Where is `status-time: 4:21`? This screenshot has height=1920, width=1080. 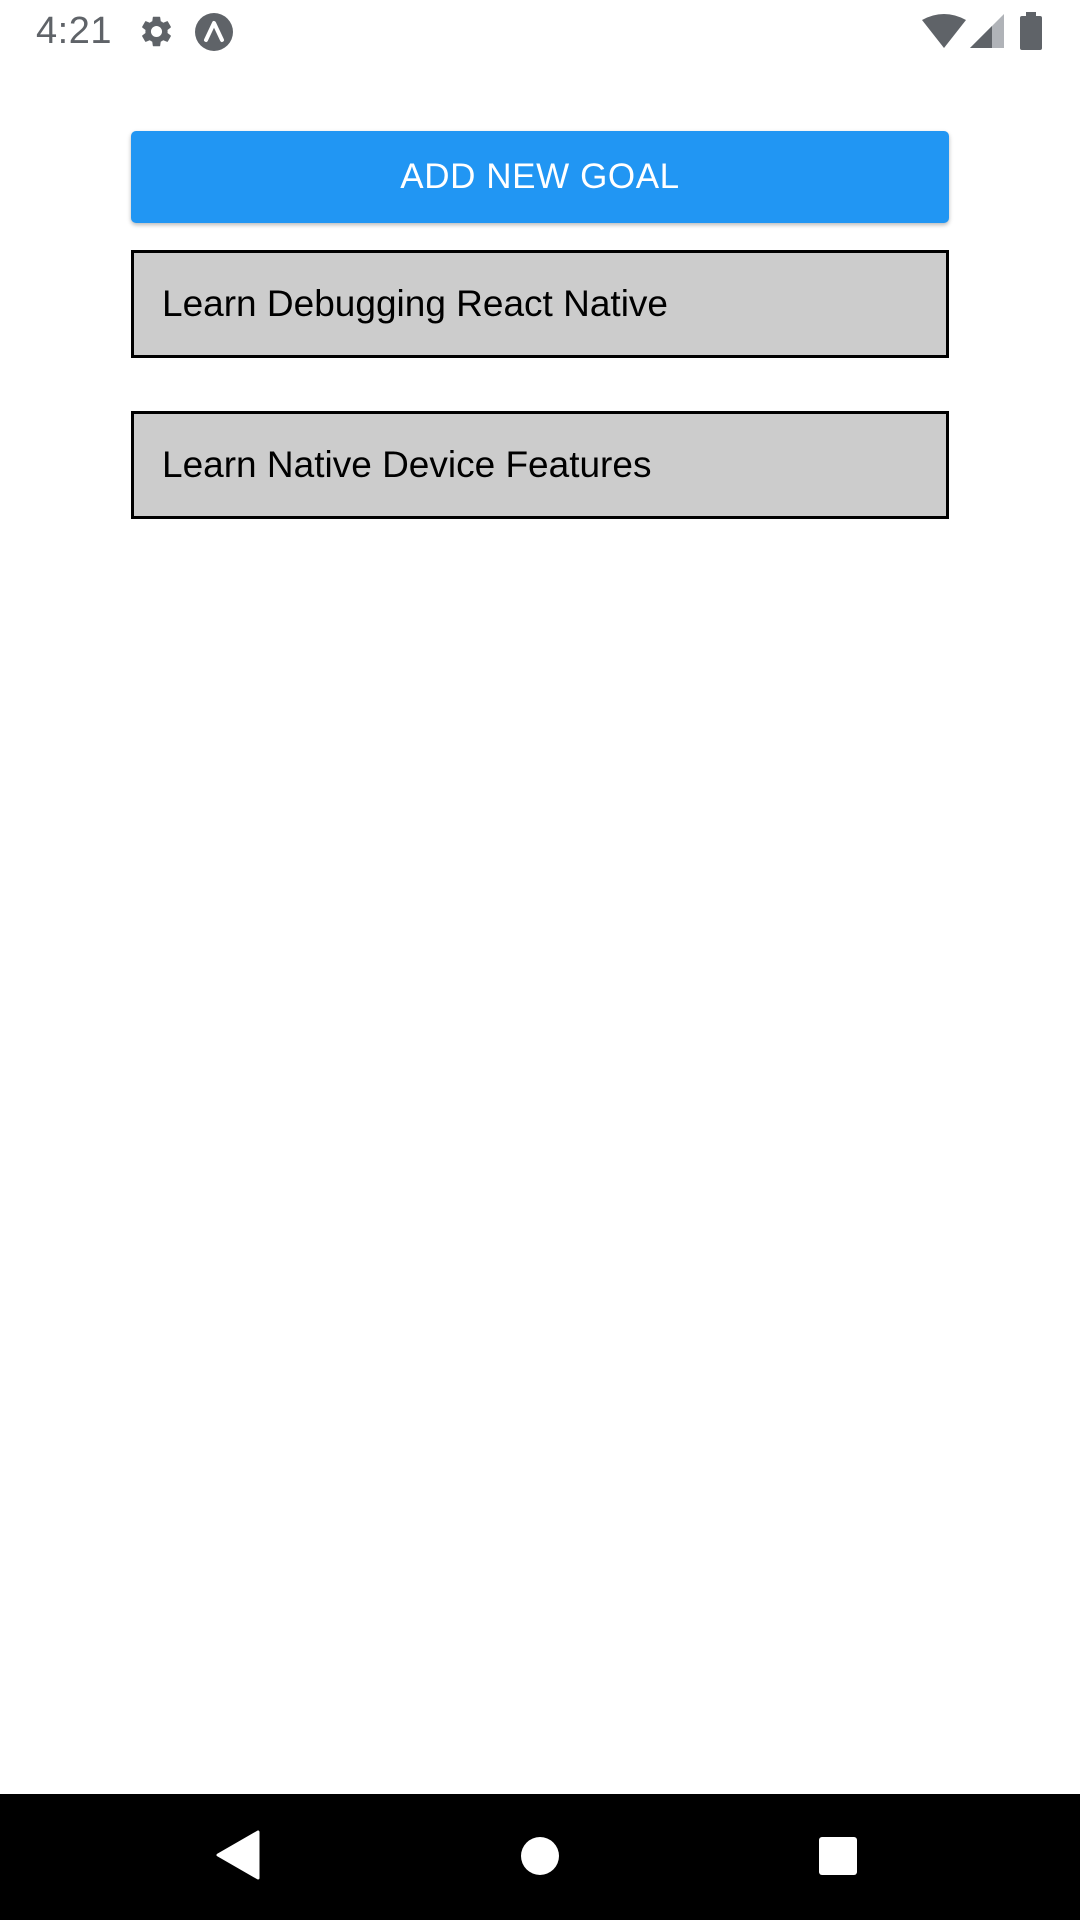 status-time: 4:21 is located at coordinates (74, 31).